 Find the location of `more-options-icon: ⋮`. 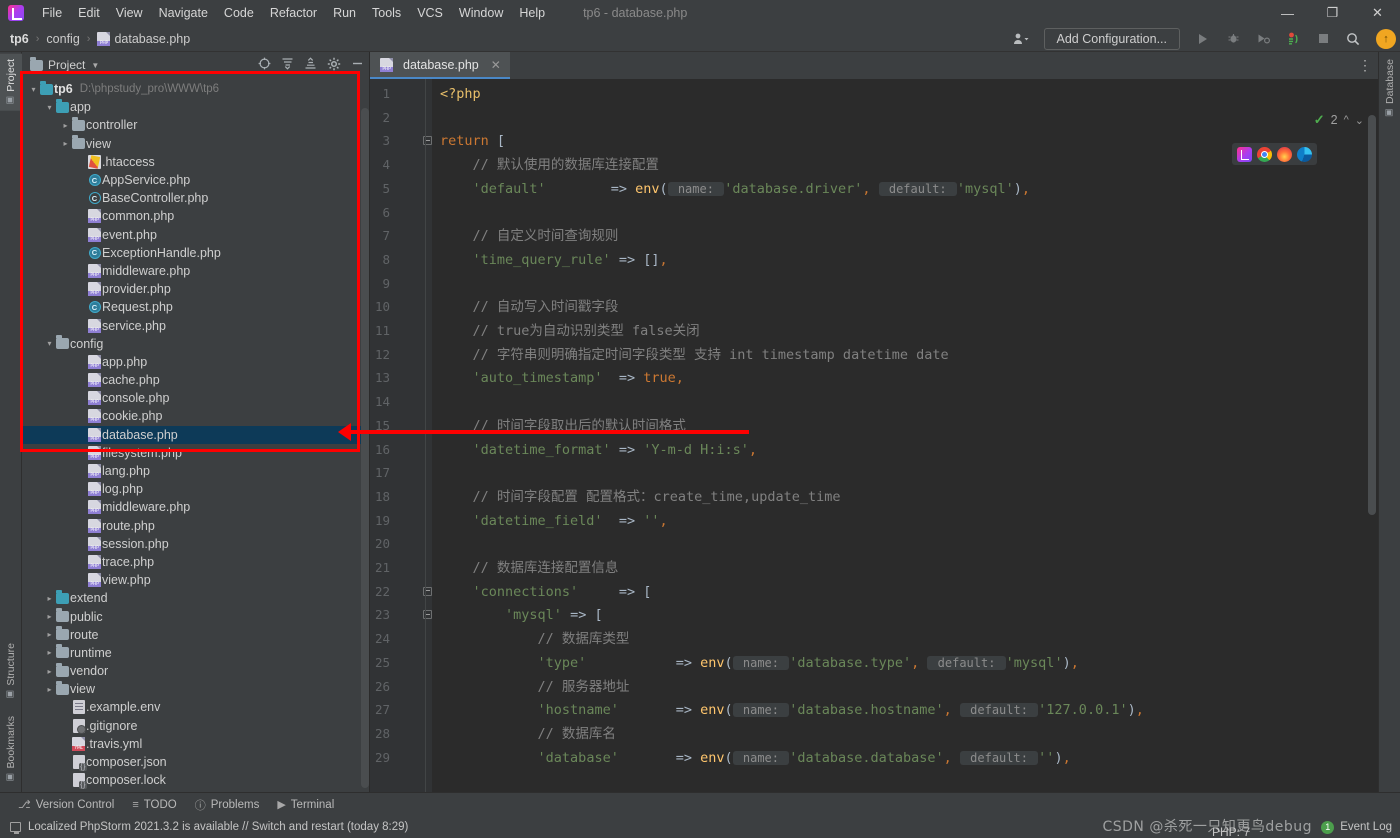

more-options-icon: ⋮ is located at coordinates (1365, 65).